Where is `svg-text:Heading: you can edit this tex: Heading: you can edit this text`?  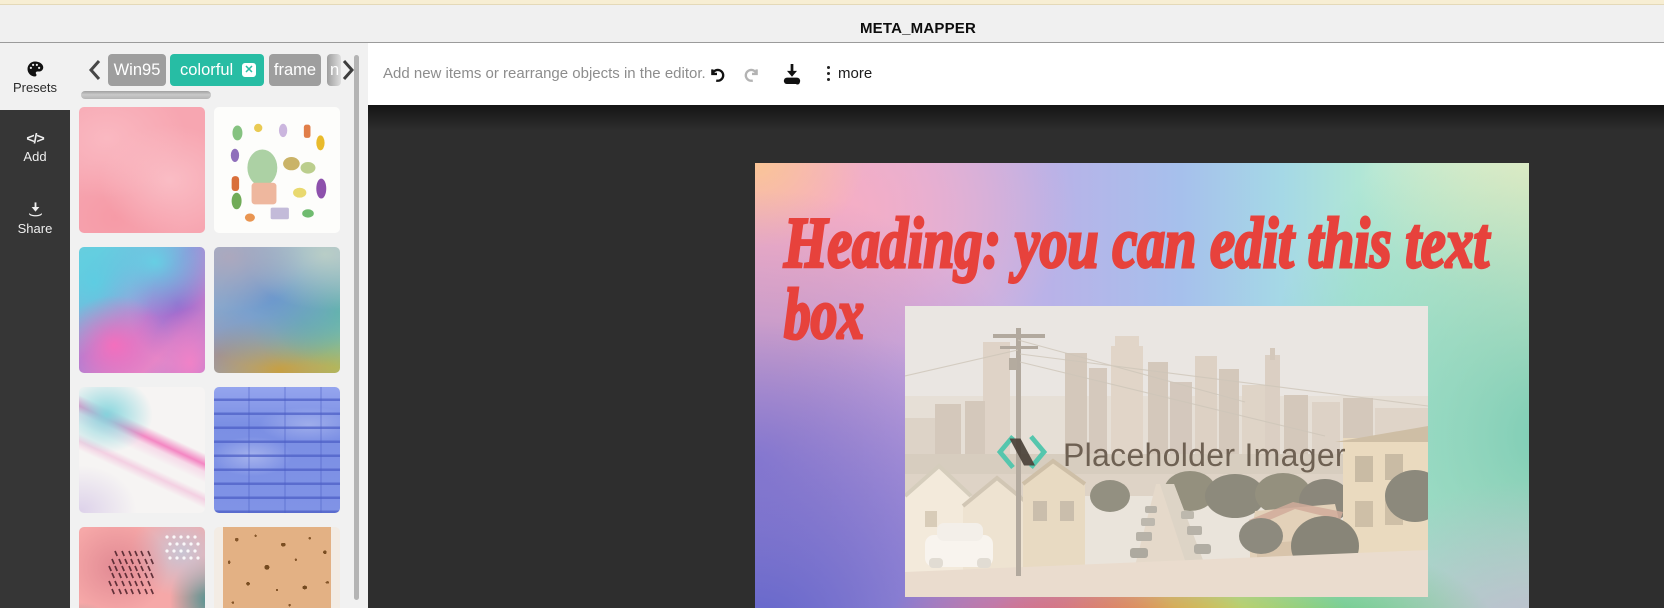
svg-text:Heading: you can edit this tex: Heading: you can edit this text is located at coordinates (1136, 243).